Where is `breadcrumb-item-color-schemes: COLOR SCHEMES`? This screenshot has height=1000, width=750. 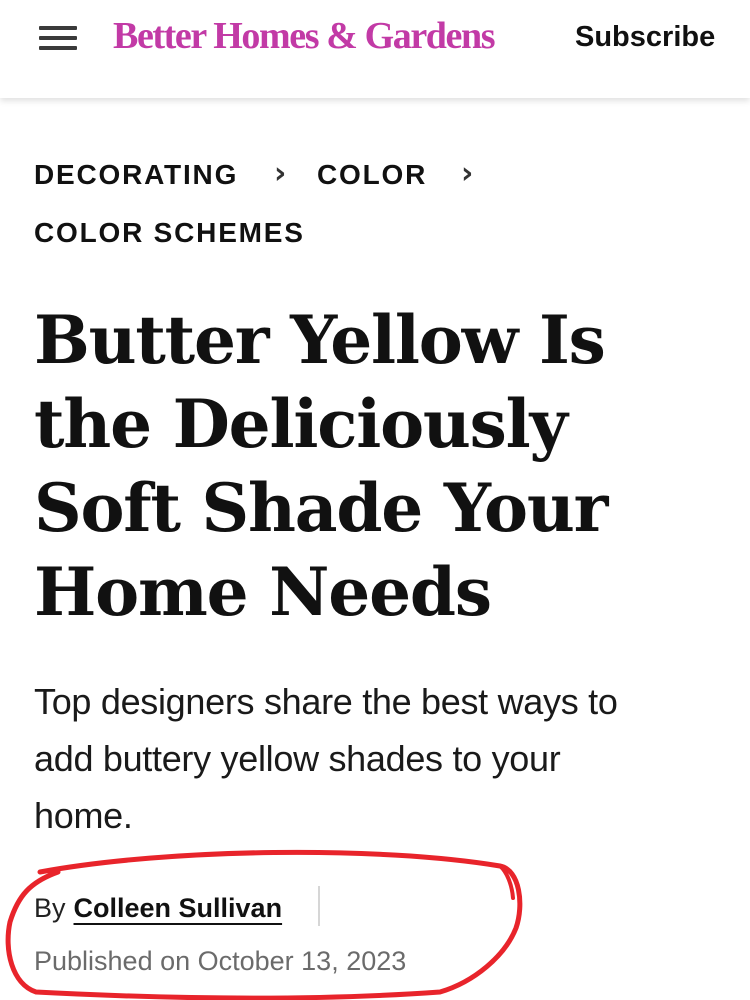 breadcrumb-item-color-schemes: COLOR SCHEMES is located at coordinates (169, 233).